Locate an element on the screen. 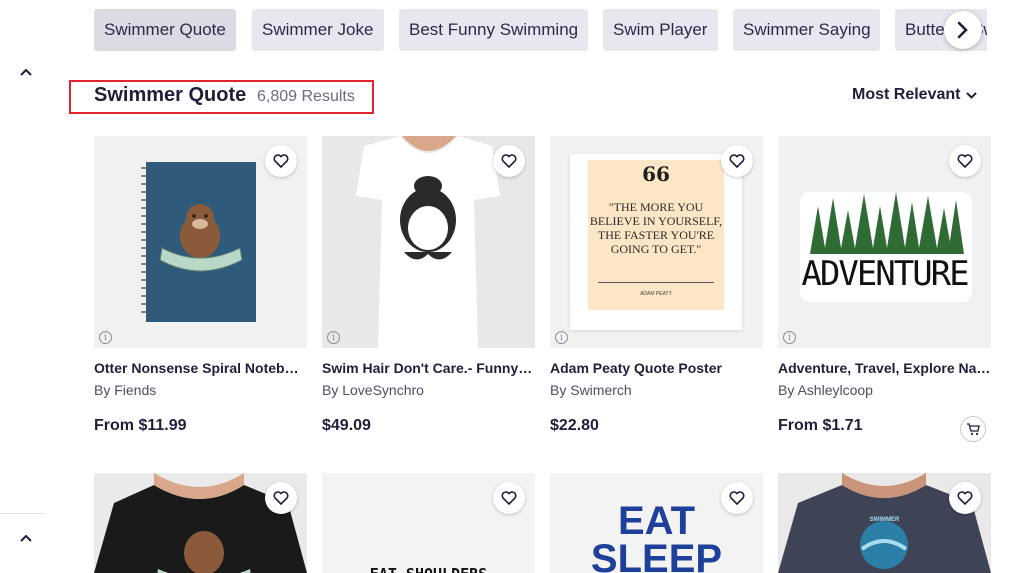  product-price: $22.80 is located at coordinates (574, 425).